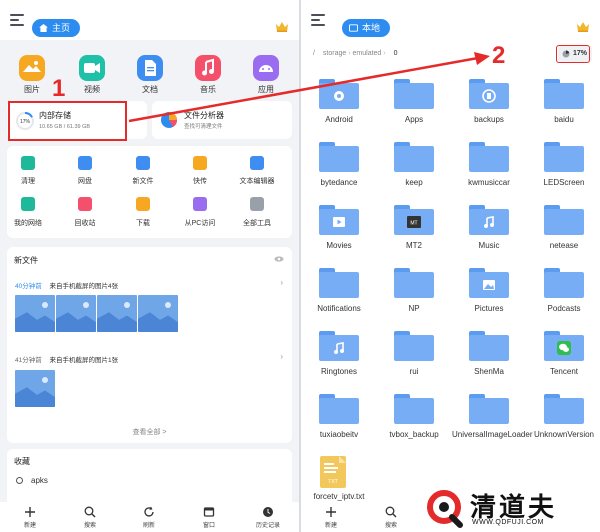  Describe the element at coordinates (508, 522) in the screenshot. I see `watermark-url: WWW.QDFUJI.COM` at that location.